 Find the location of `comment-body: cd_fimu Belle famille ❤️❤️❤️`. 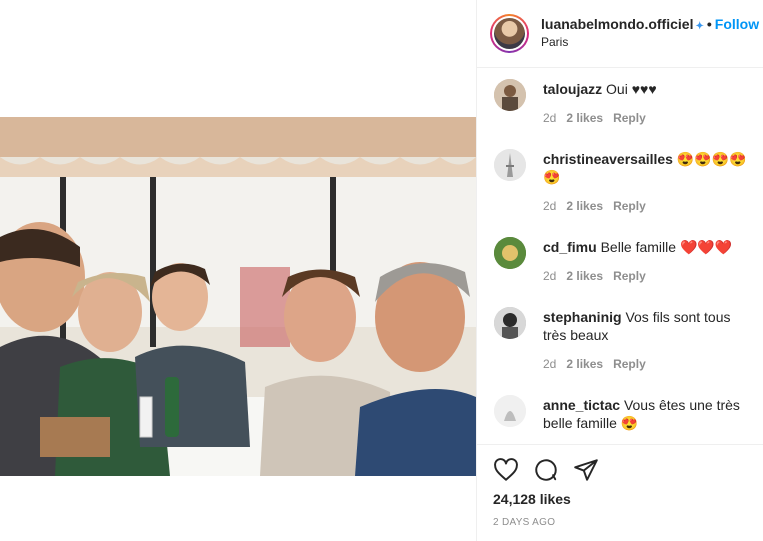

comment-body: cd_fimu Belle famille ❤️❤️❤️ is located at coordinates (648, 247).